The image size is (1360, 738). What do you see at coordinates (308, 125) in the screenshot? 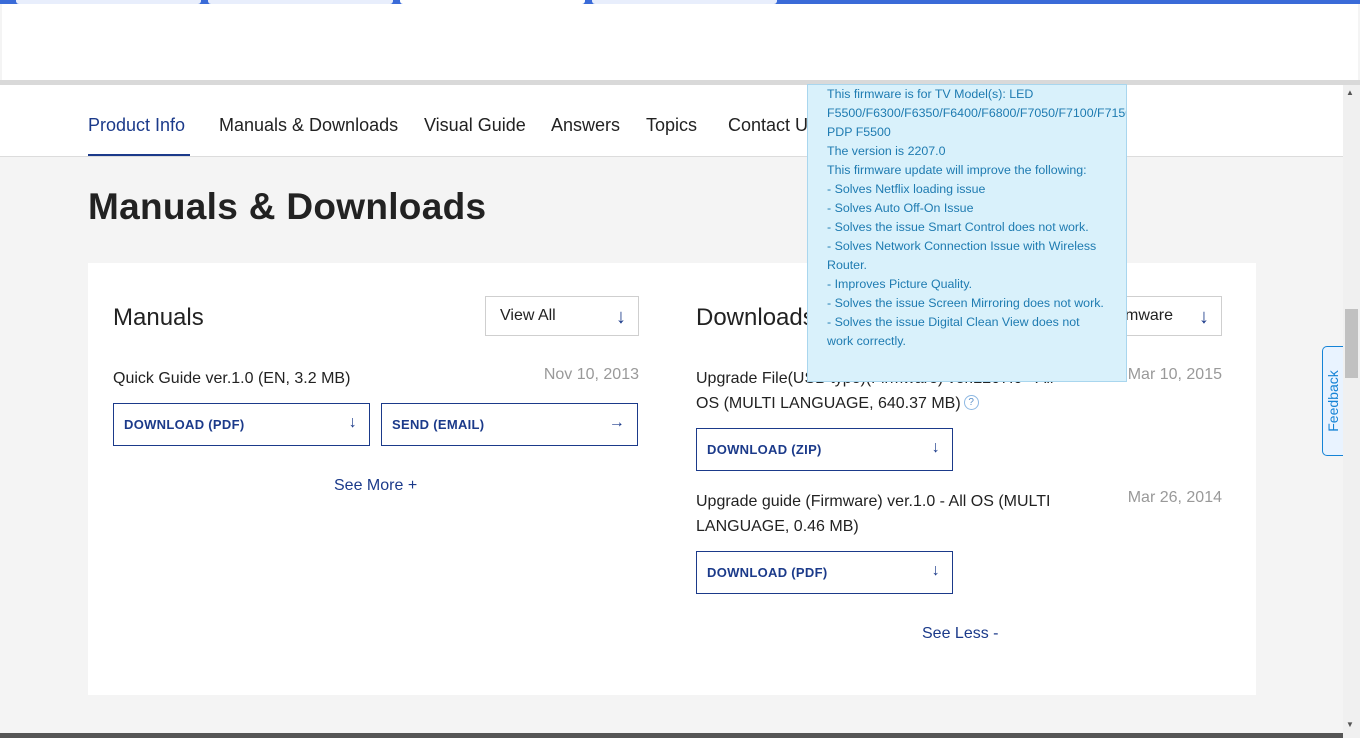
I see `nav-tab-manuals-downloads: Manuals & Downloads` at bounding box center [308, 125].